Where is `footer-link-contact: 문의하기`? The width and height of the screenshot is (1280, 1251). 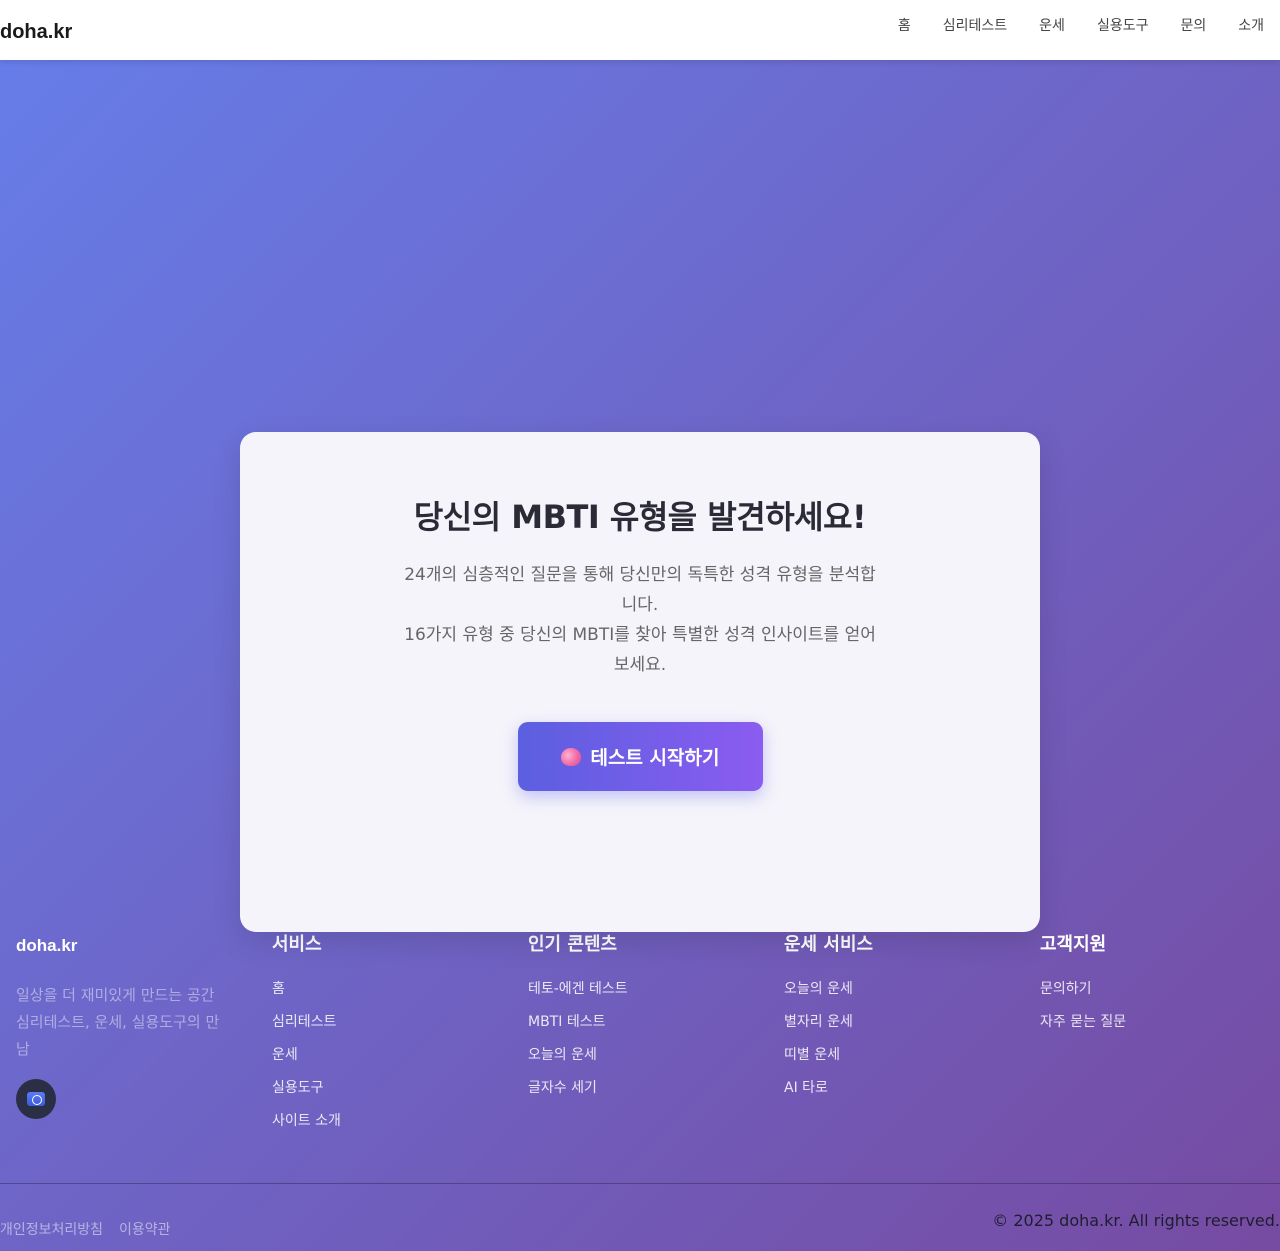 footer-link-contact: 문의하기 is located at coordinates (1083, 988).